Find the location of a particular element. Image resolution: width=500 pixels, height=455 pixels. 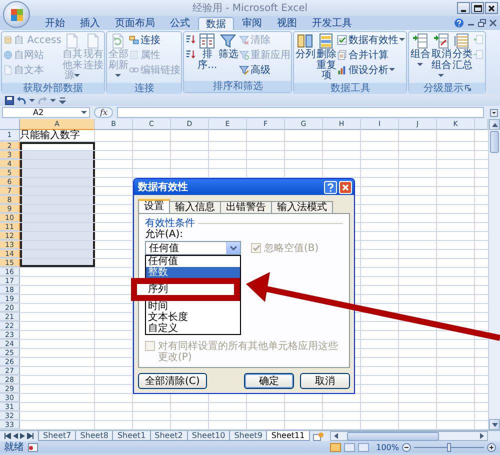

ribbon-button: 高级 is located at coordinates (264, 69).